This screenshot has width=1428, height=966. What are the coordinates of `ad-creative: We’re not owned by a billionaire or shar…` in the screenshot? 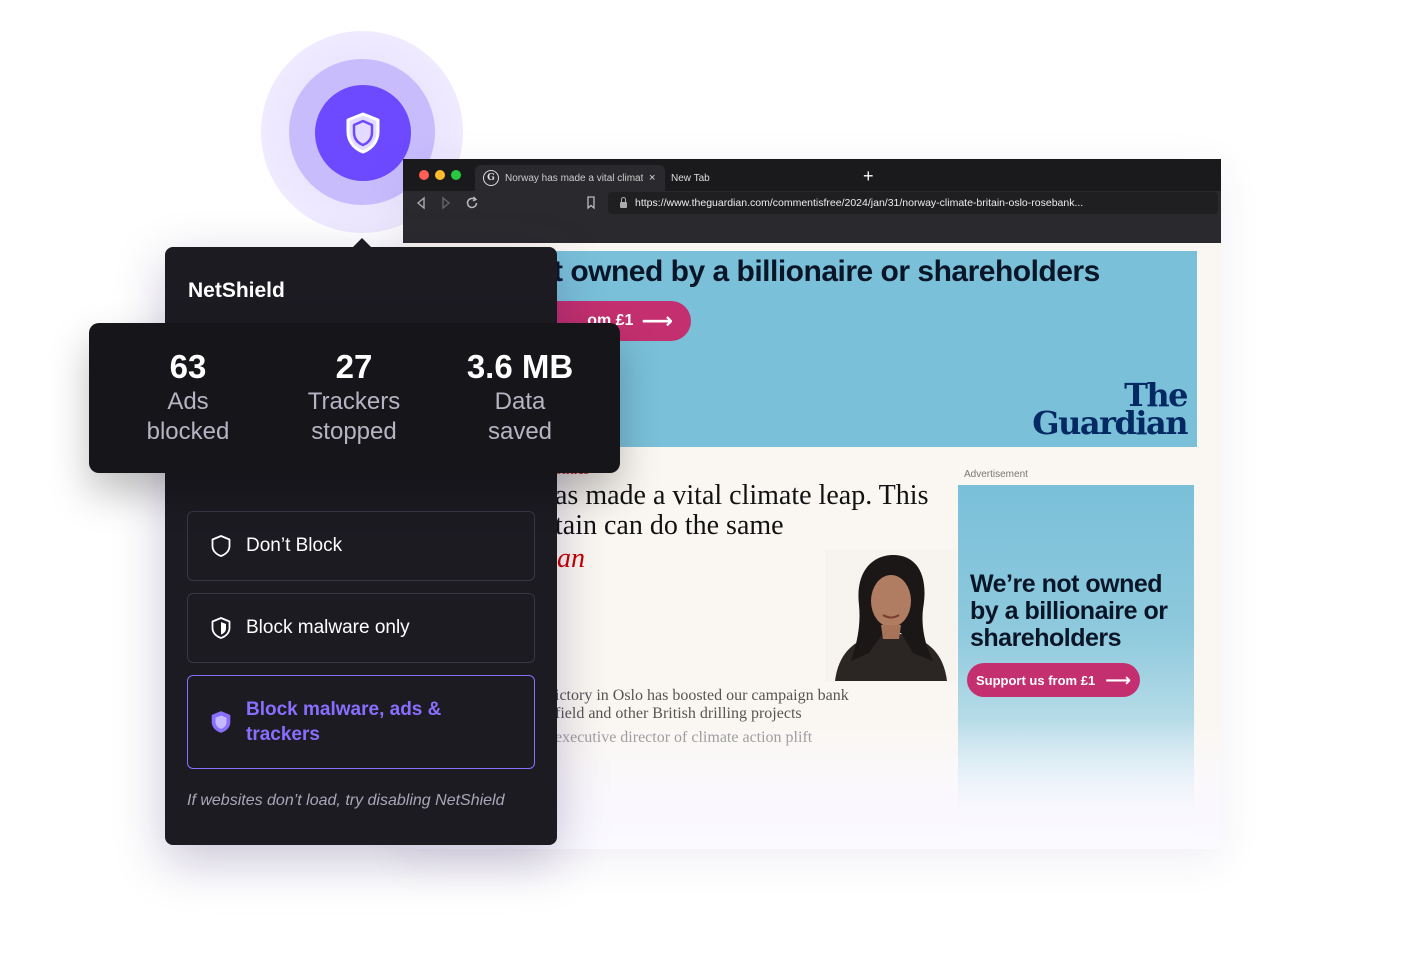 It's located at (1076, 667).